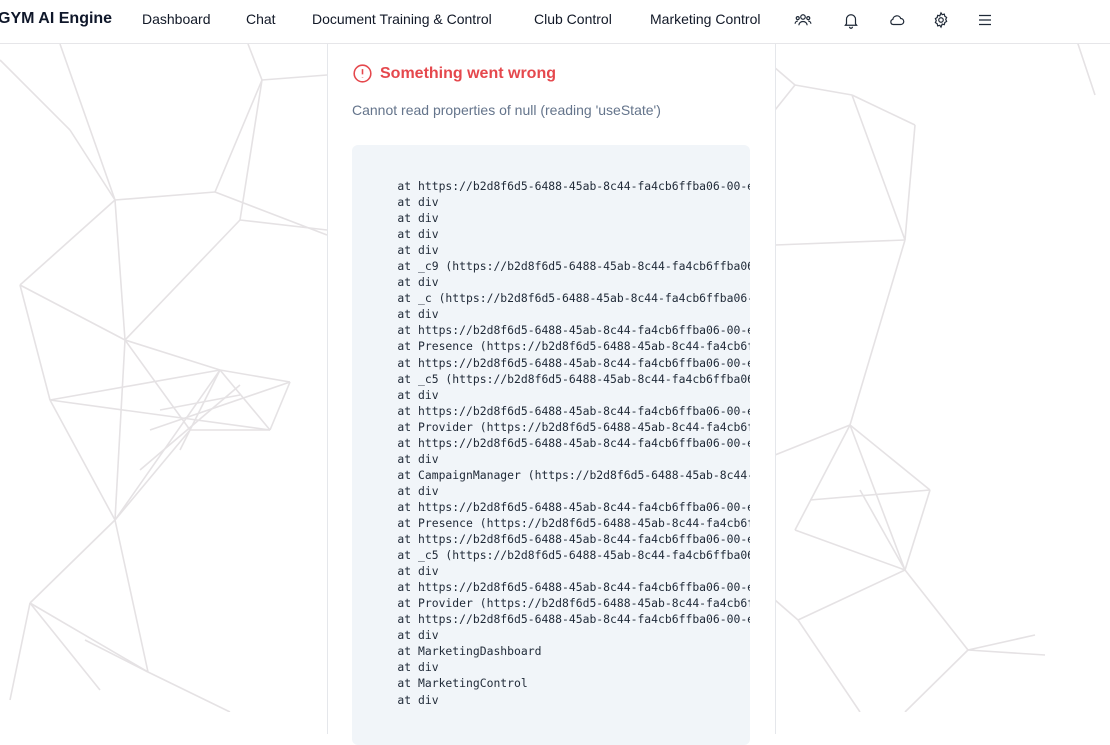 This screenshot has height=745, width=1110. What do you see at coordinates (705, 19) in the screenshot?
I see `nav-marketing-control: Marketing Control` at bounding box center [705, 19].